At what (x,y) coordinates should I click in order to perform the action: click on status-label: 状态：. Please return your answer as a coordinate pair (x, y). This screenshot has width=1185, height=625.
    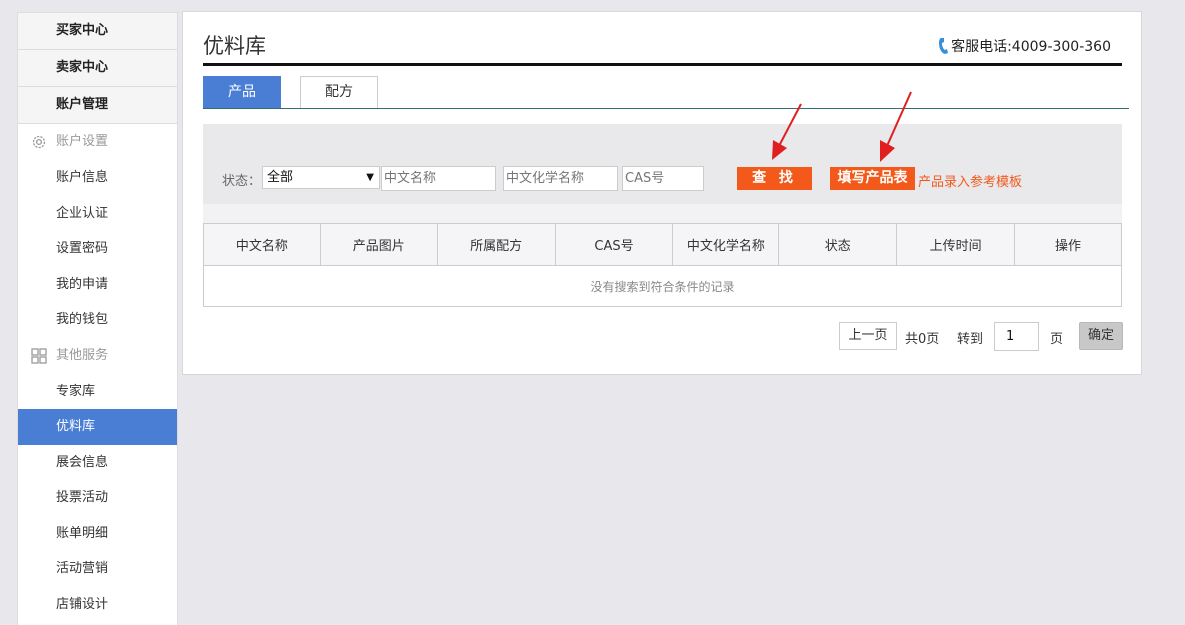
    Looking at the image, I should click on (242, 181).